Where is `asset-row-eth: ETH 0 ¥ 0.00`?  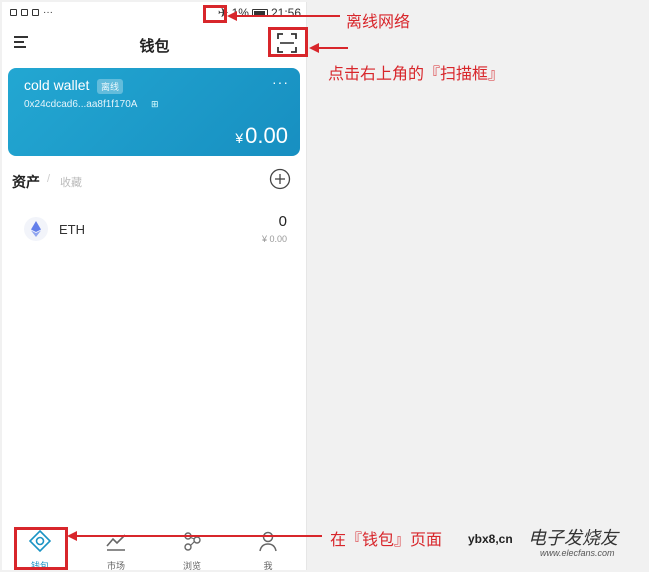
asset-row-eth: ETH 0 ¥ 0.00 is located at coordinates (154, 230).